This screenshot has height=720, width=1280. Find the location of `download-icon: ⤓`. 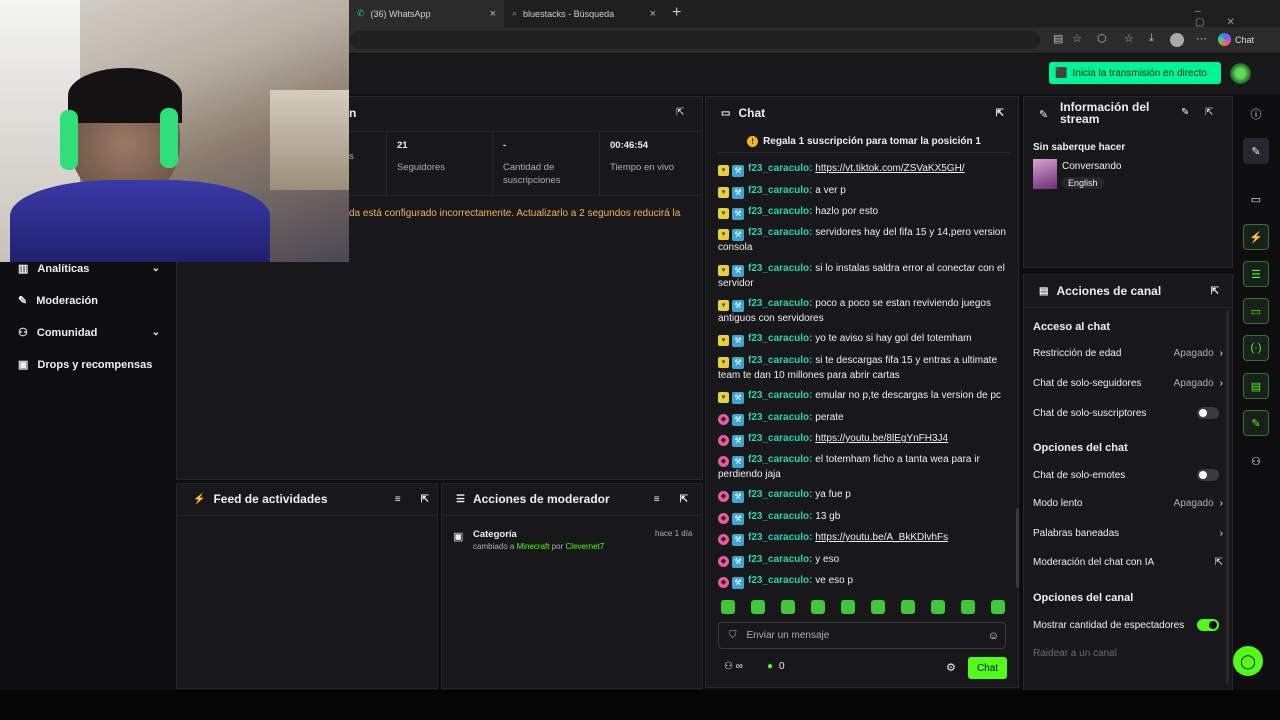

download-icon: ⤓ is located at coordinates (1151, 38).